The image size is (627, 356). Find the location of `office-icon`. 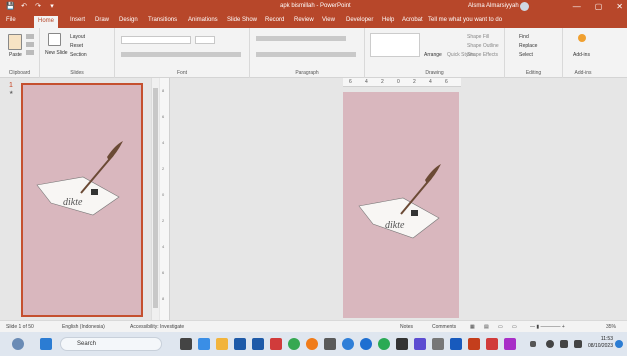

office-icon is located at coordinates (276, 344).